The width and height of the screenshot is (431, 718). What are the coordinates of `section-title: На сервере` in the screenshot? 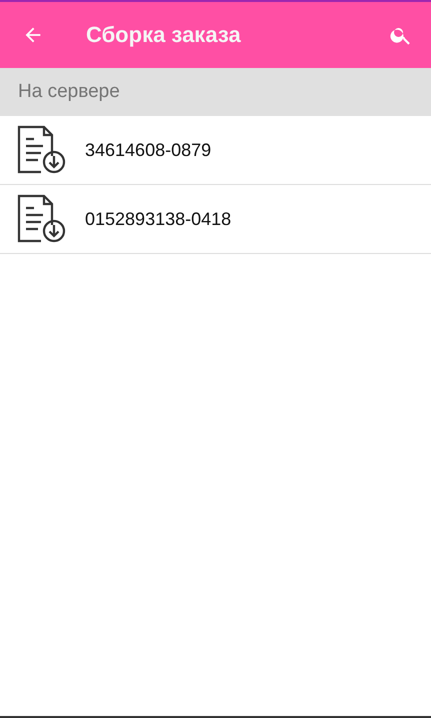 It's located at (69, 92).